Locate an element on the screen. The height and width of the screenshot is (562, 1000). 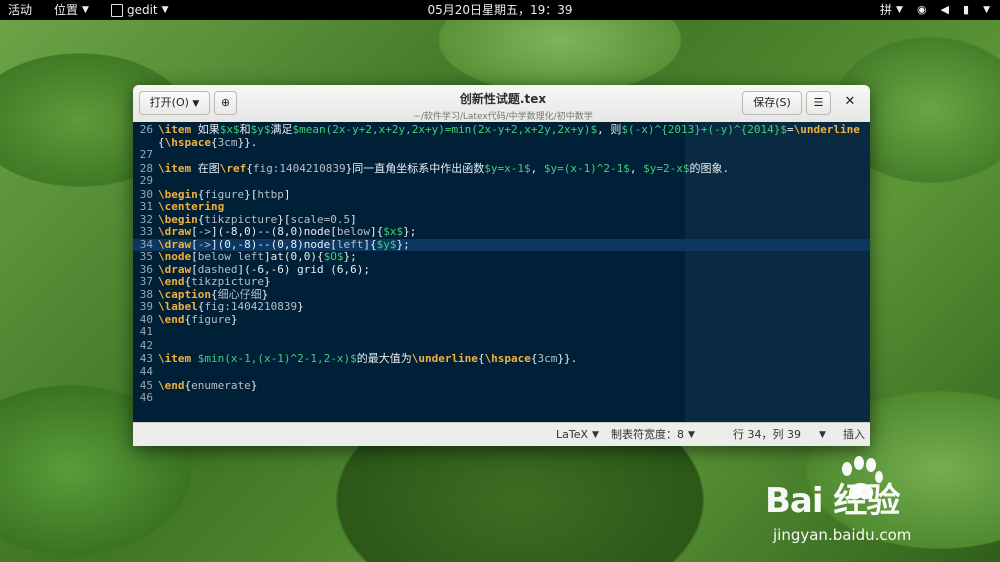
line-number: 39 is located at coordinates (146, 307).